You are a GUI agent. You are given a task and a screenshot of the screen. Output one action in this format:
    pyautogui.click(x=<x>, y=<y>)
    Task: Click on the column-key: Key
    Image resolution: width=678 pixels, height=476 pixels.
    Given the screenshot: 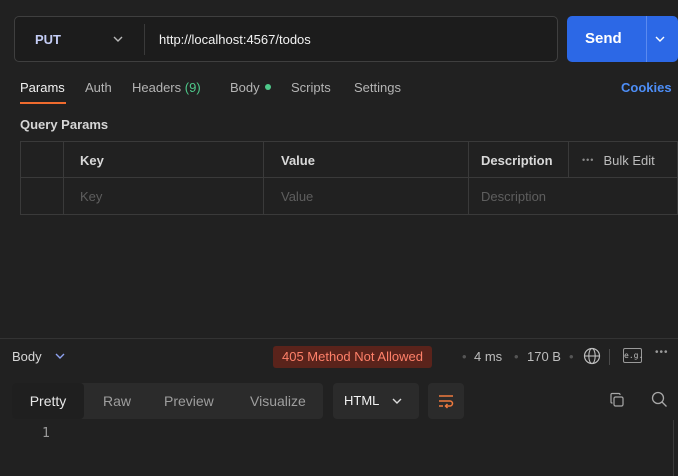 What is the action you would take?
    pyautogui.click(x=92, y=160)
    